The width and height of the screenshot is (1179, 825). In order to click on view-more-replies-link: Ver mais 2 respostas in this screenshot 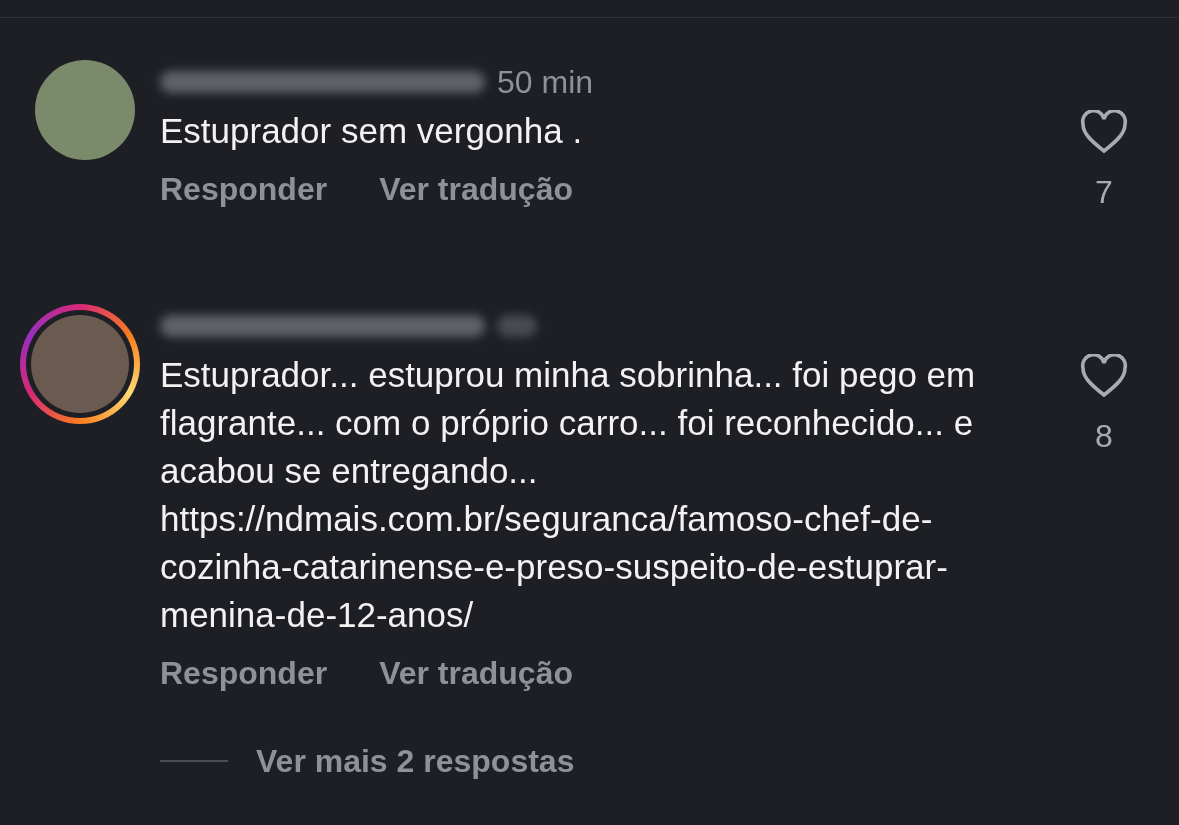, I will do `click(415, 761)`.